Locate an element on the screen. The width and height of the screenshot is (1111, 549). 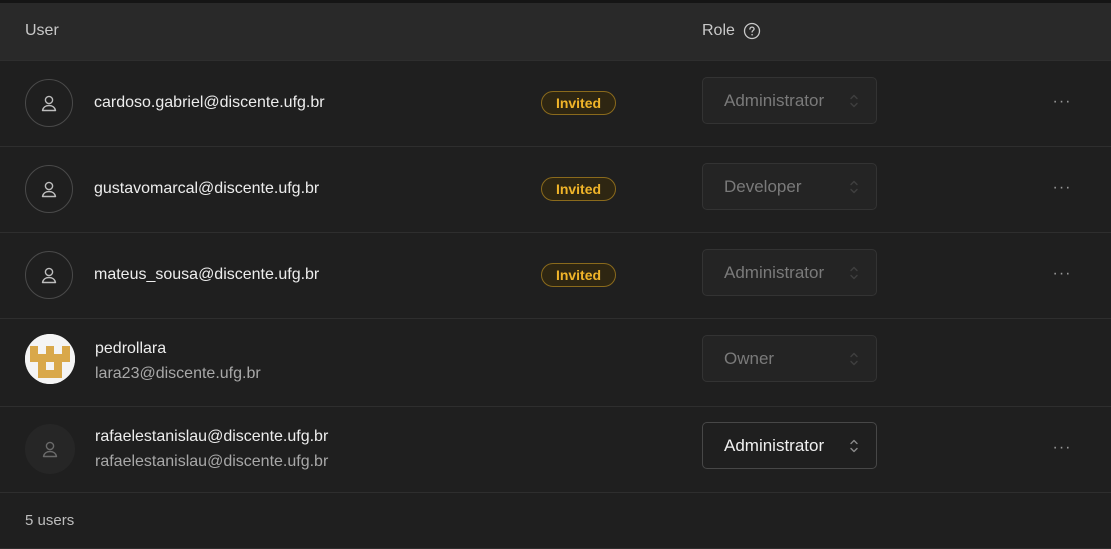
user-email: mateus_sousa@discente.ufg.br is located at coordinates (207, 274).